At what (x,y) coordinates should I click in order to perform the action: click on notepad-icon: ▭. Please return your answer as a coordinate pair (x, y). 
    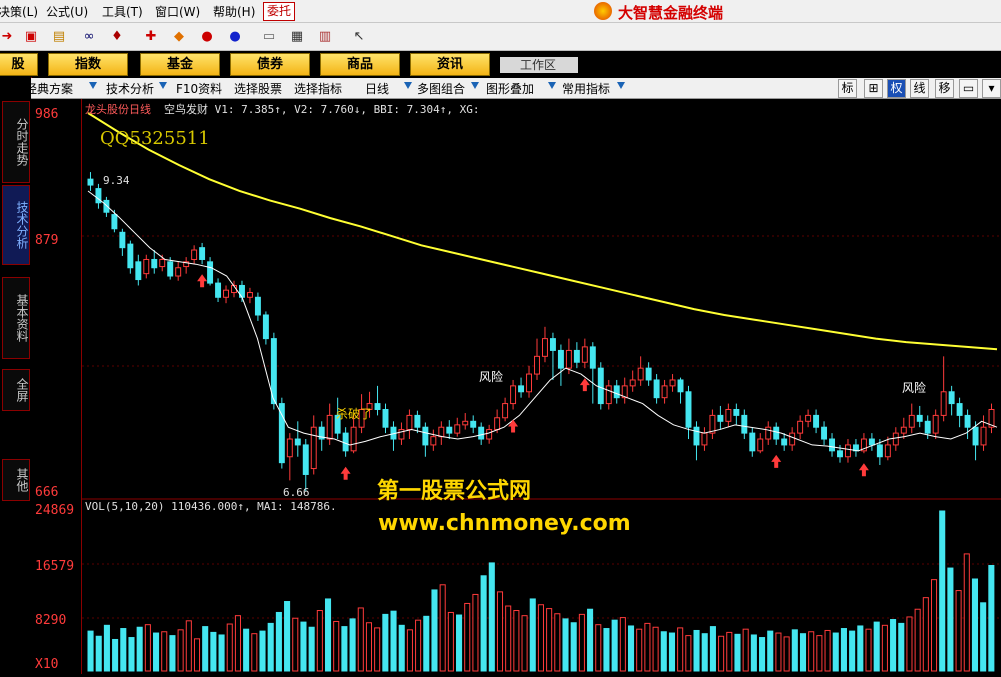
    Looking at the image, I should click on (269, 36).